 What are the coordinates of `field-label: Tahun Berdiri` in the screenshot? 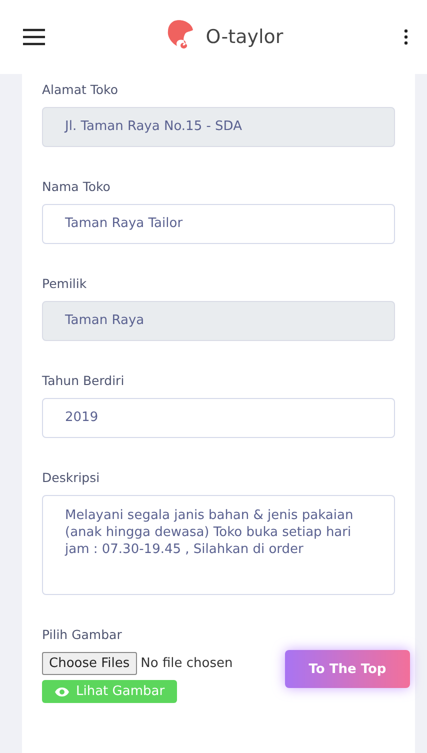 It's located at (84, 380).